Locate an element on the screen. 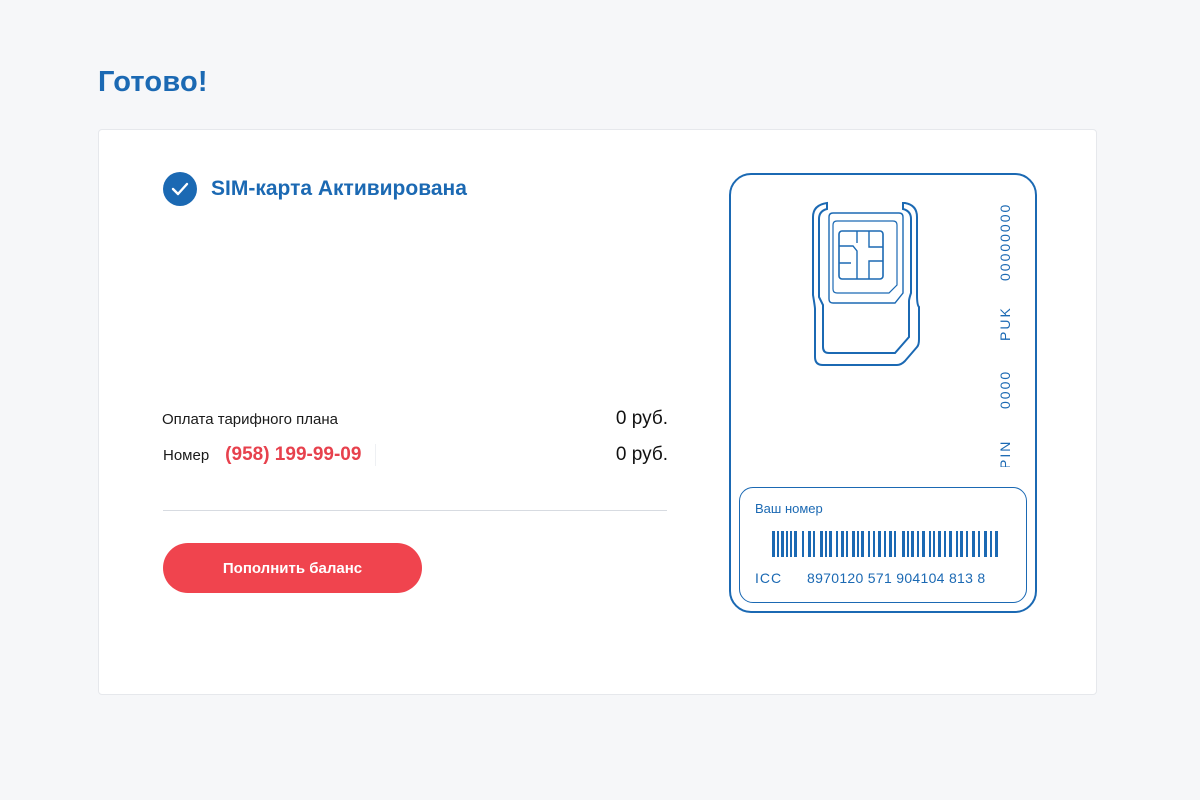 This screenshot has height=800, width=1200. tariff-row: Оплата тарифного плана 0 руб. is located at coordinates (415, 419).